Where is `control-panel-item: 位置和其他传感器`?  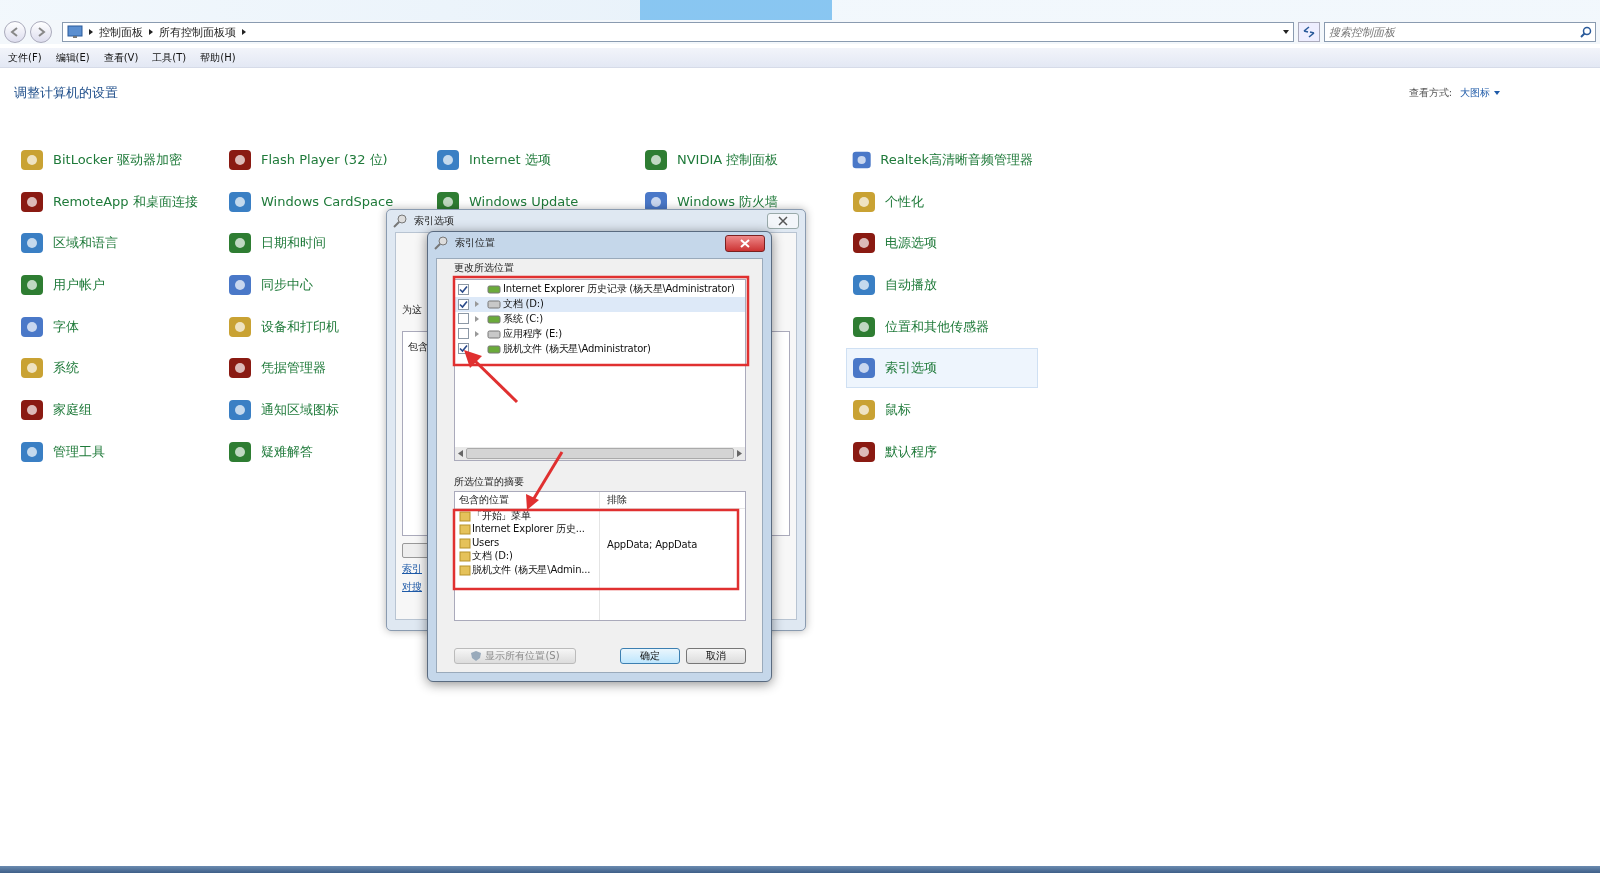 control-panel-item: 位置和其他传感器 is located at coordinates (942, 326).